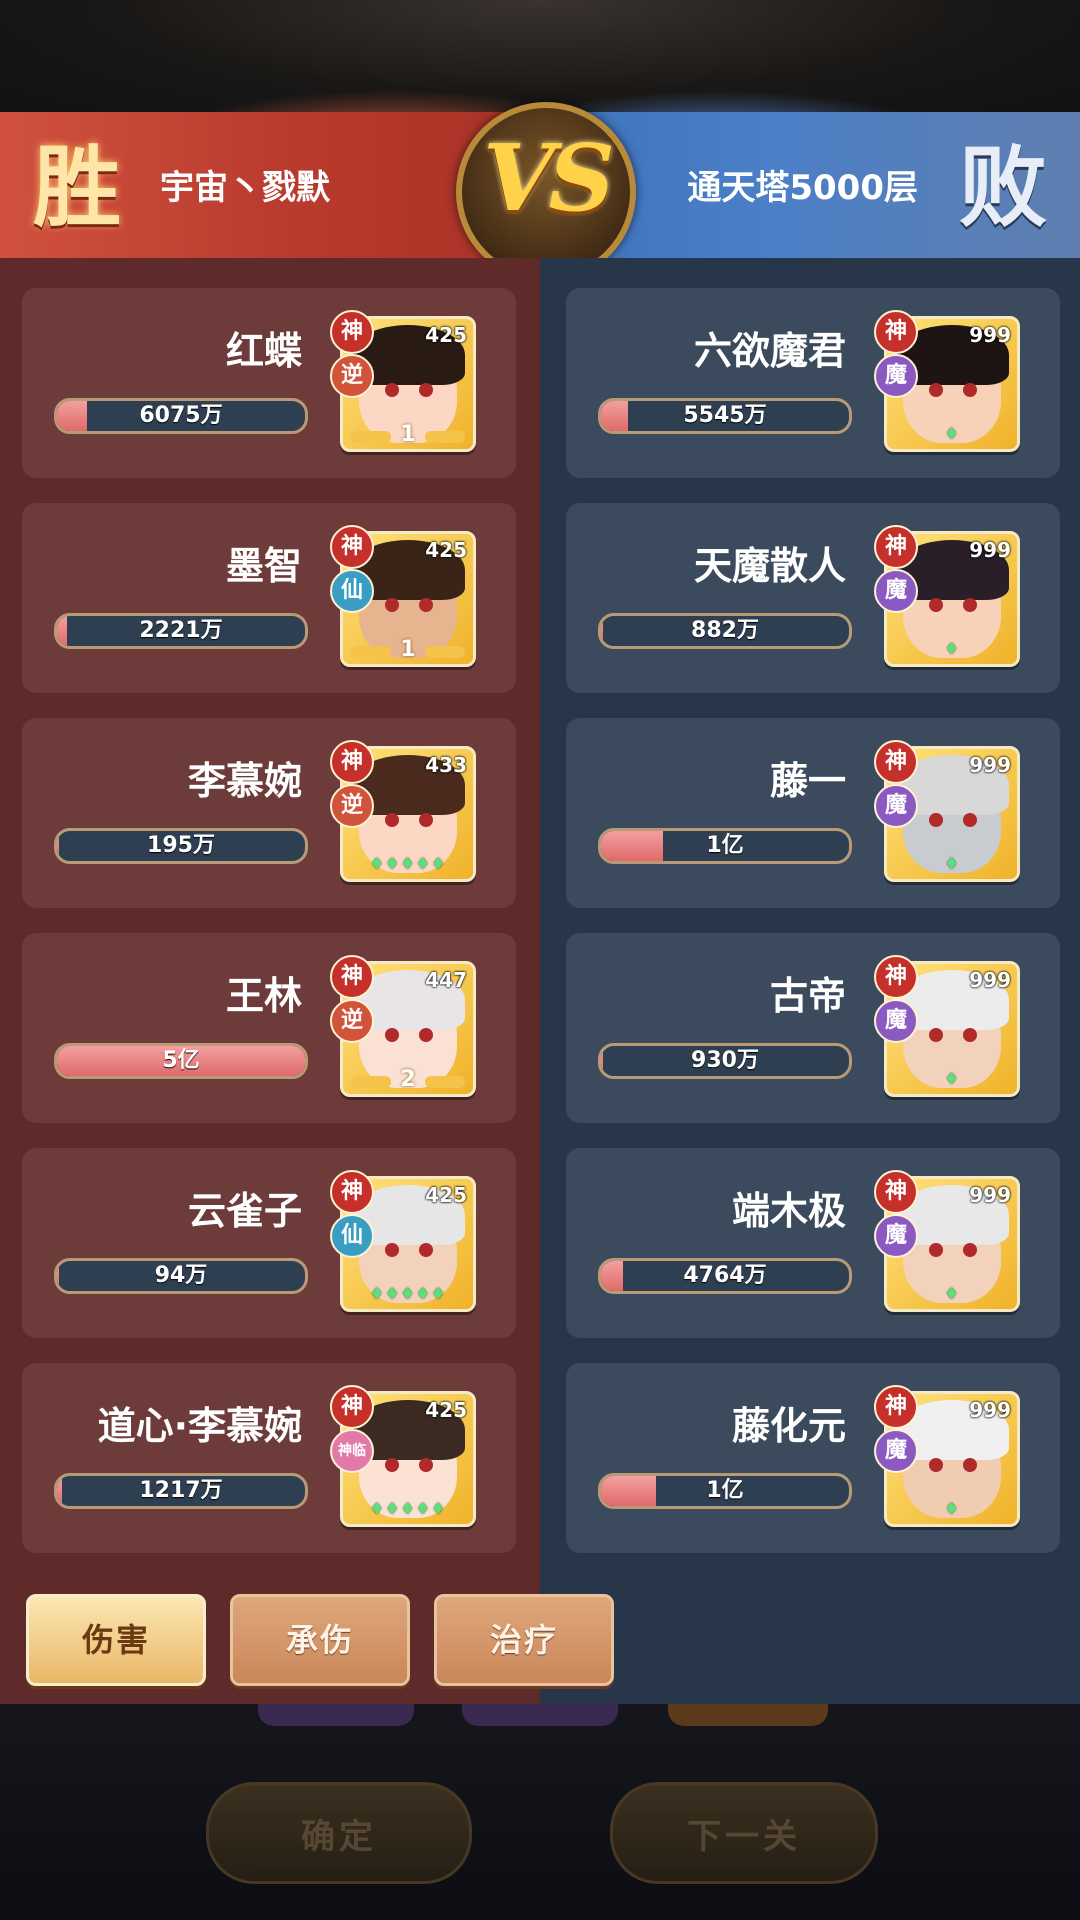  I want to click on confirm-button: 确定, so click(339, 1833).